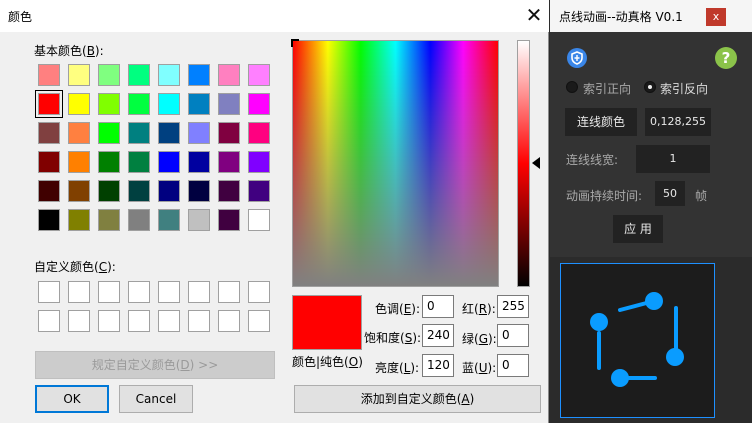 Image resolution: width=752 pixels, height=423 pixels. I want to click on cancel-button: Cancel, so click(156, 399).